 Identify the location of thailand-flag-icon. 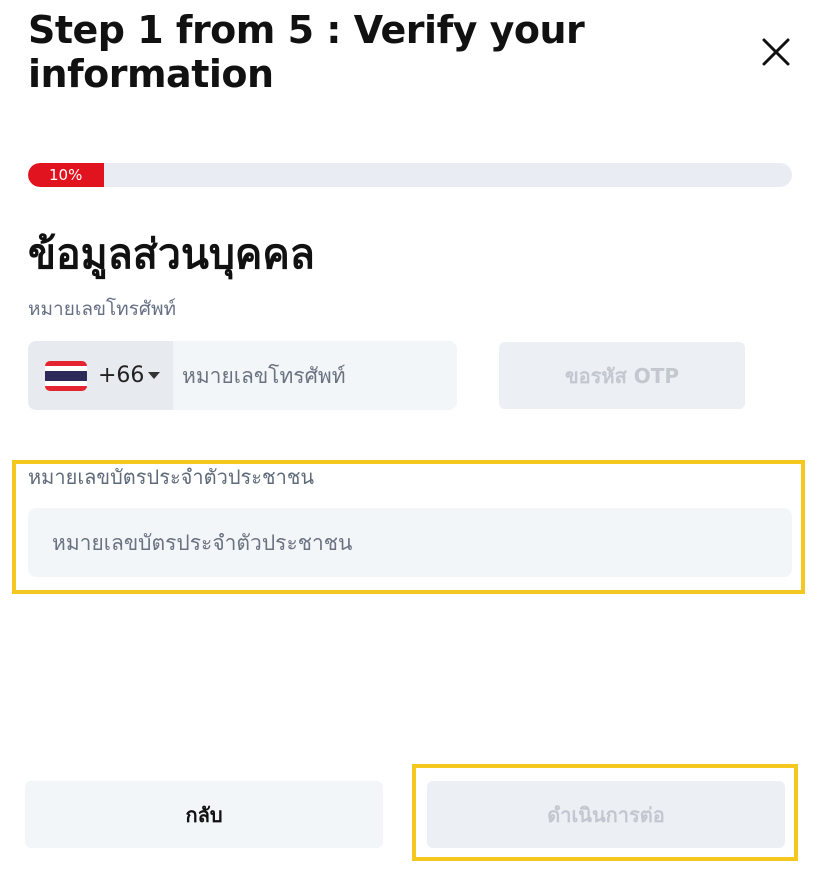
(66, 376).